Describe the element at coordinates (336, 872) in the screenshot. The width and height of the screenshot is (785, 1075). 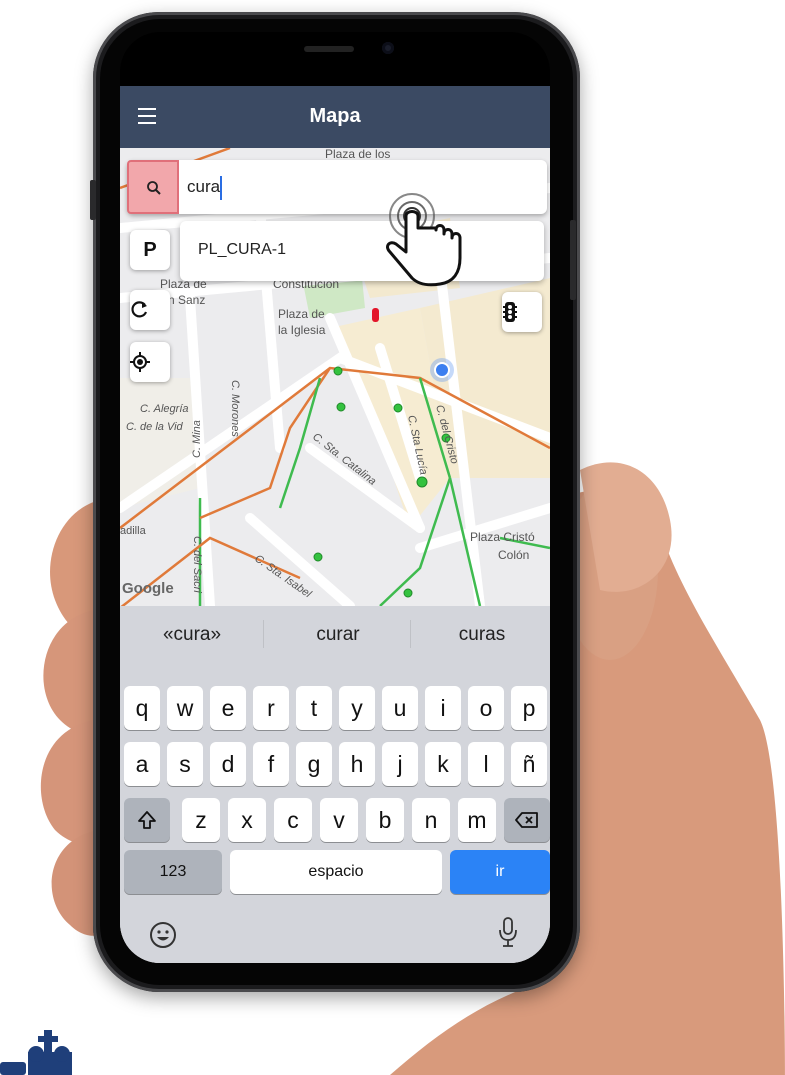
I see `space-key: espacio` at that location.